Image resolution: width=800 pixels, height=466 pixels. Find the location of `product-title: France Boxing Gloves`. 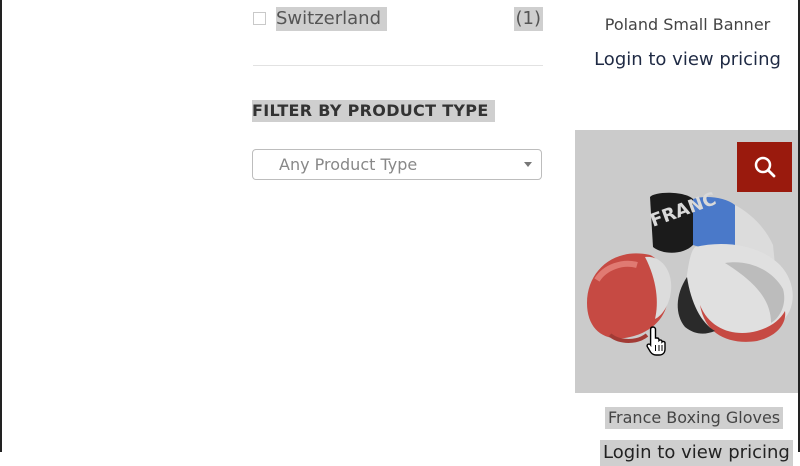

product-title: France Boxing Gloves is located at coordinates (694, 418).